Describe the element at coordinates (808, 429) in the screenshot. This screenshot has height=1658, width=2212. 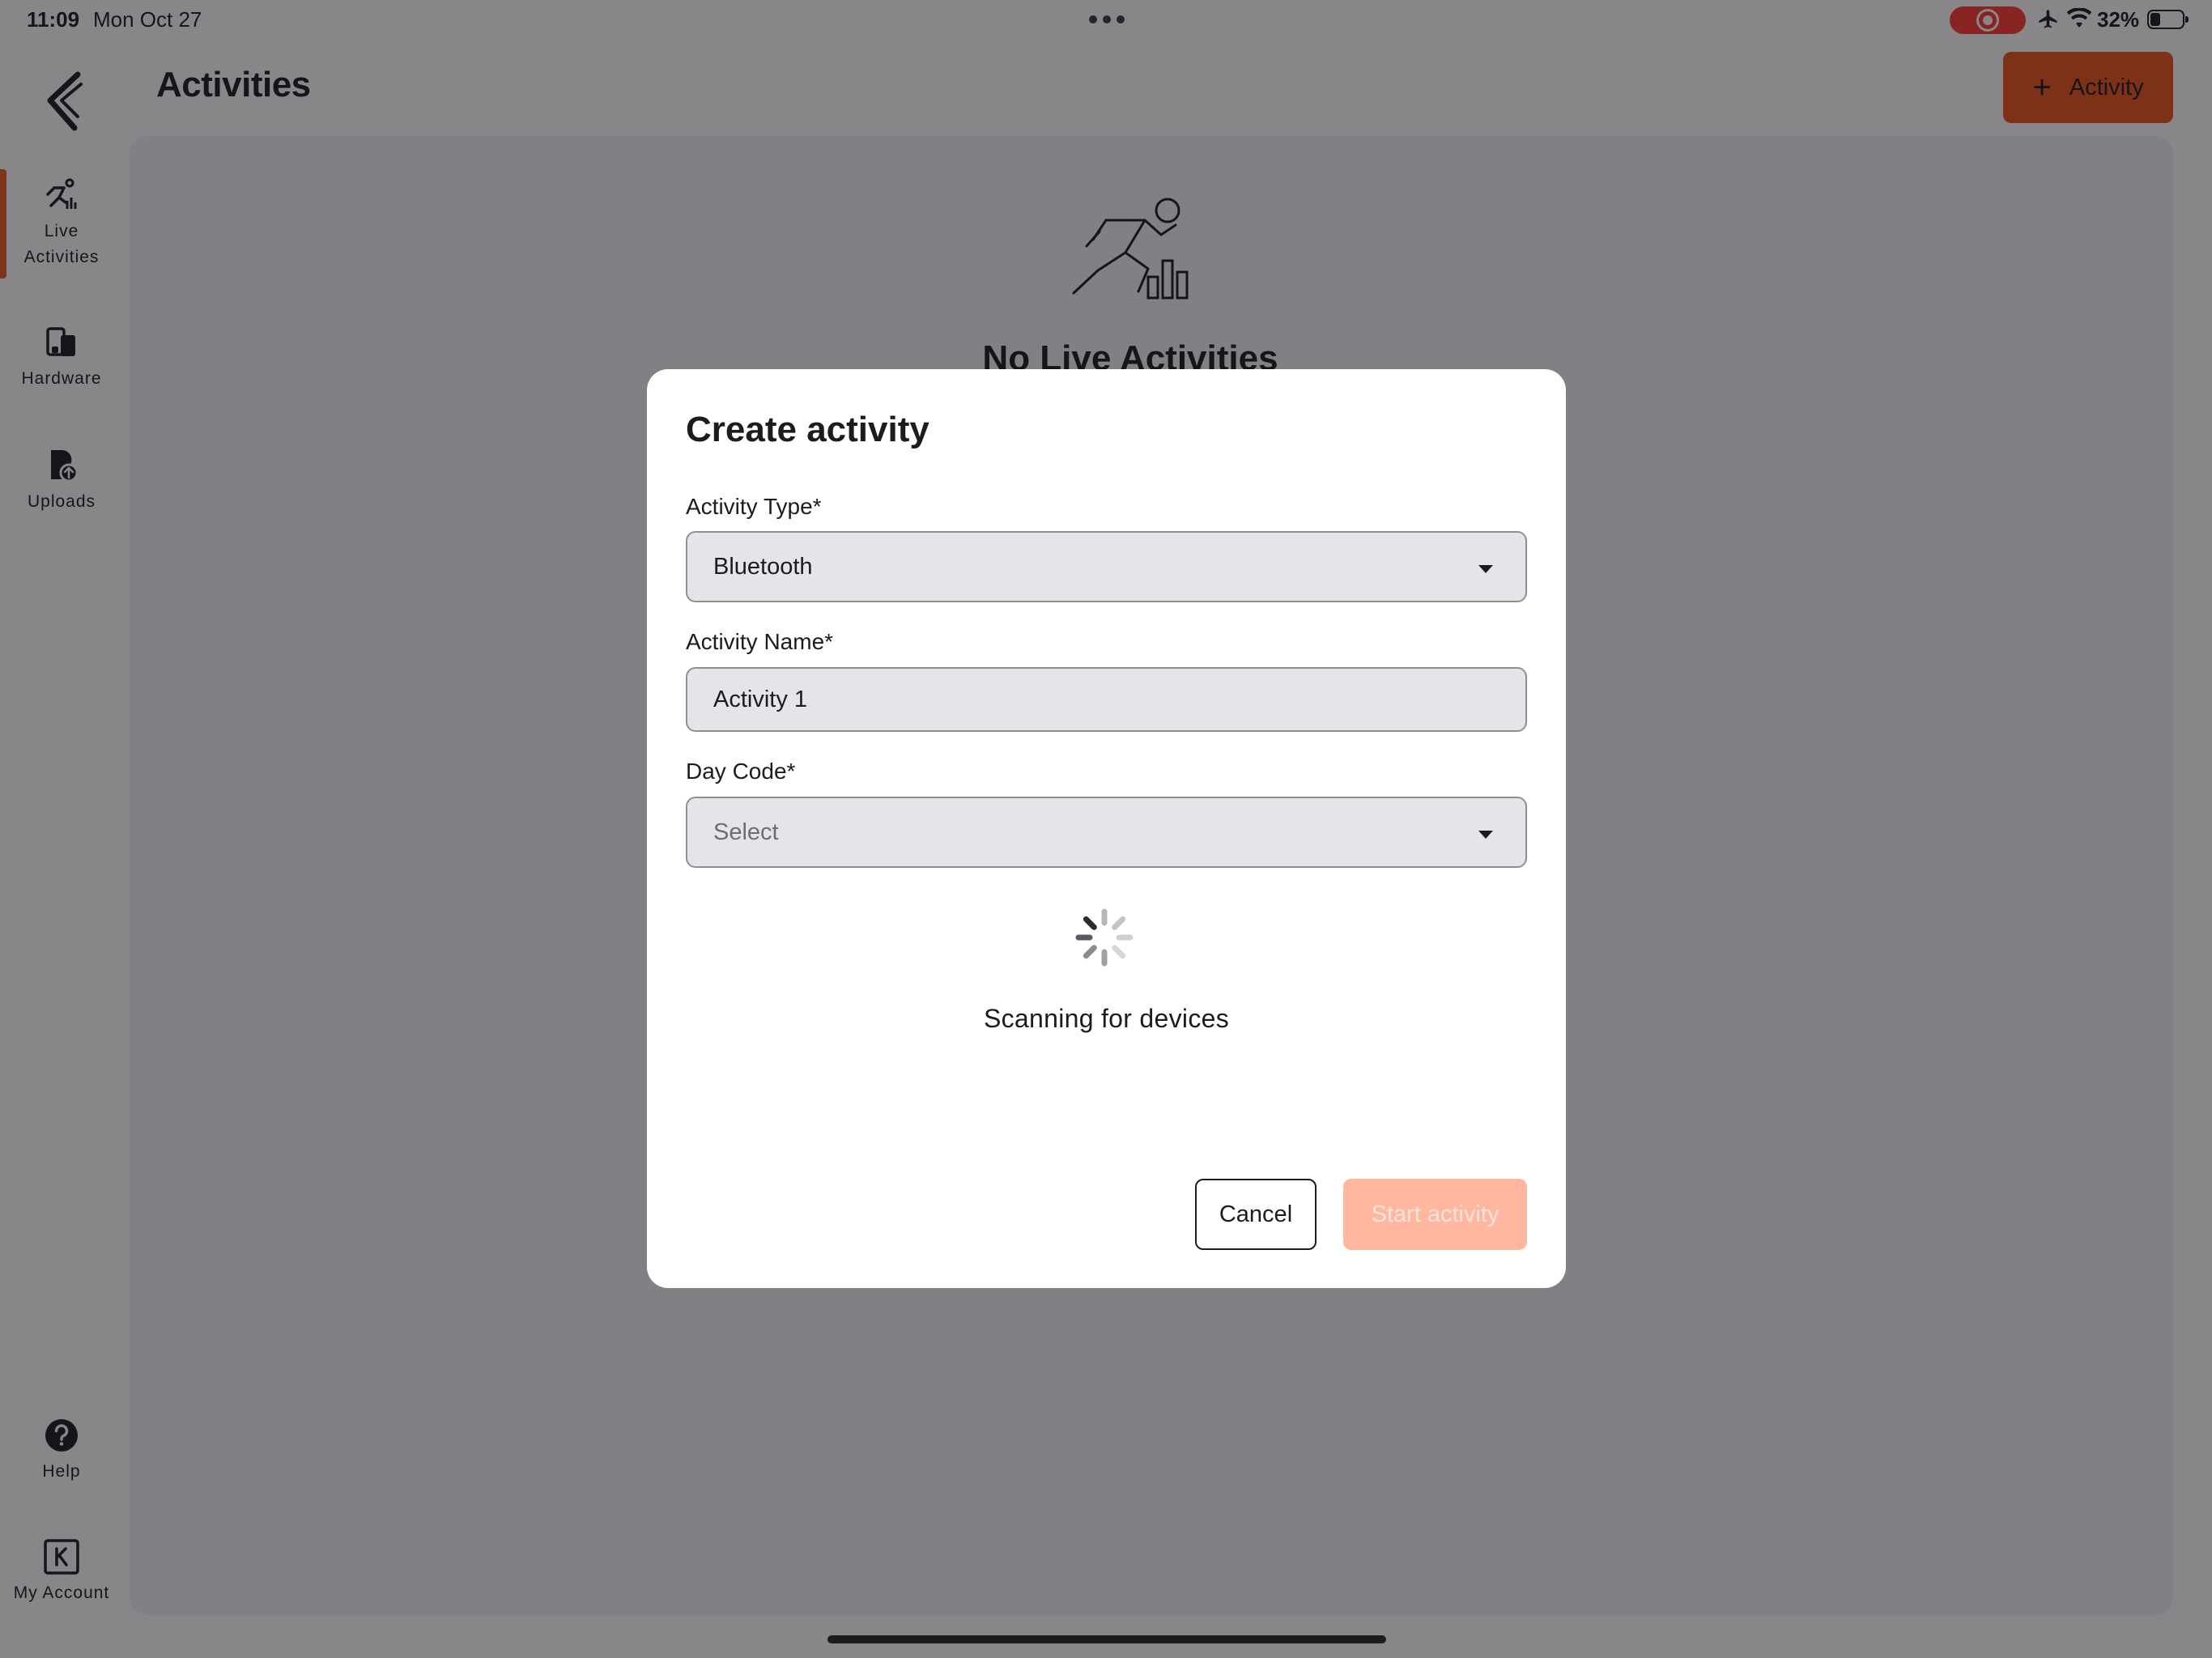
I see `dialog-title: Create activity` at that location.